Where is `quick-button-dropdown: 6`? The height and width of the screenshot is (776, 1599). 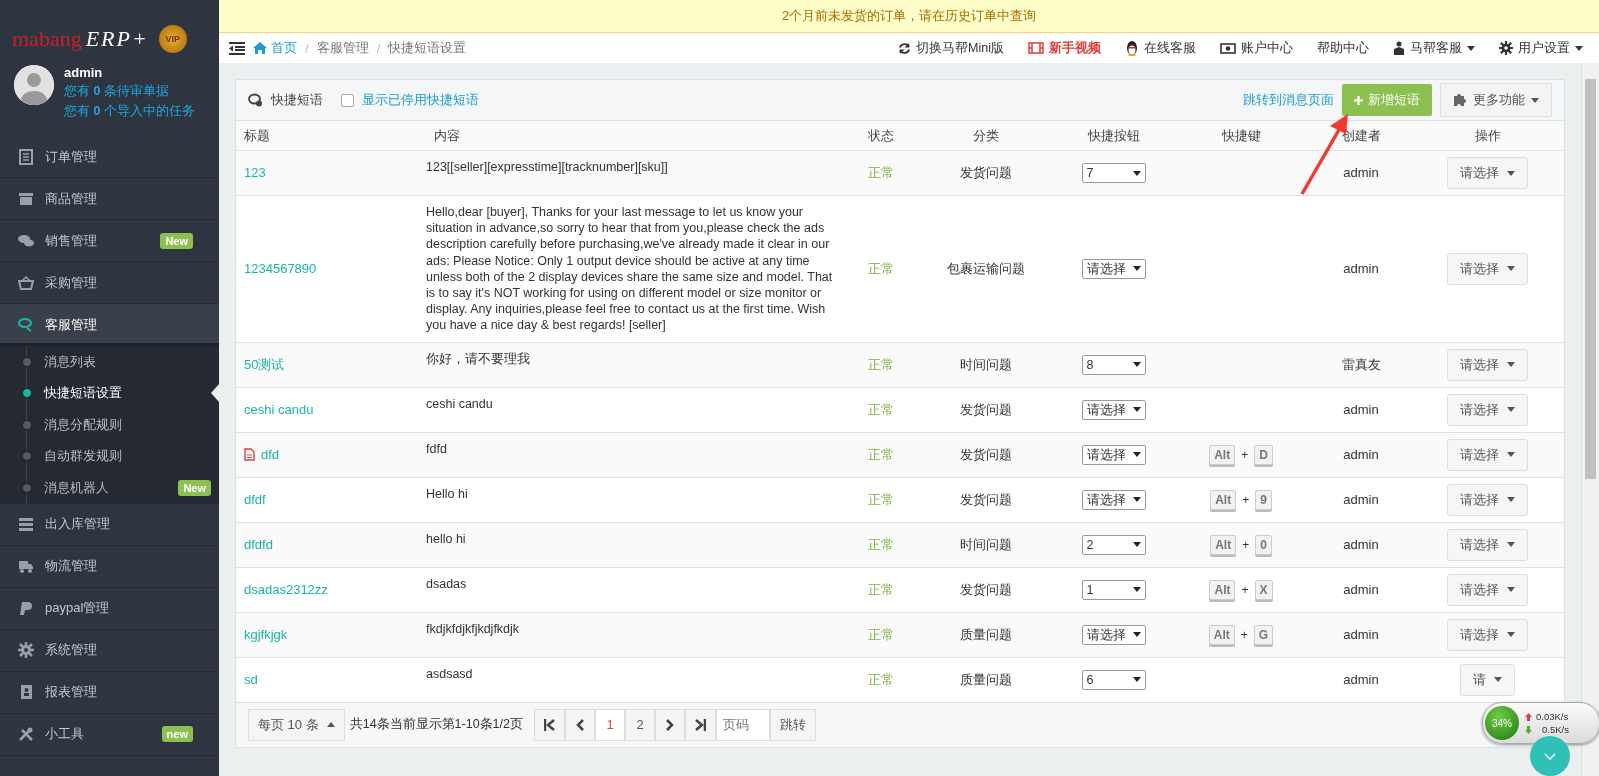 quick-button-dropdown: 6 is located at coordinates (1113, 679).